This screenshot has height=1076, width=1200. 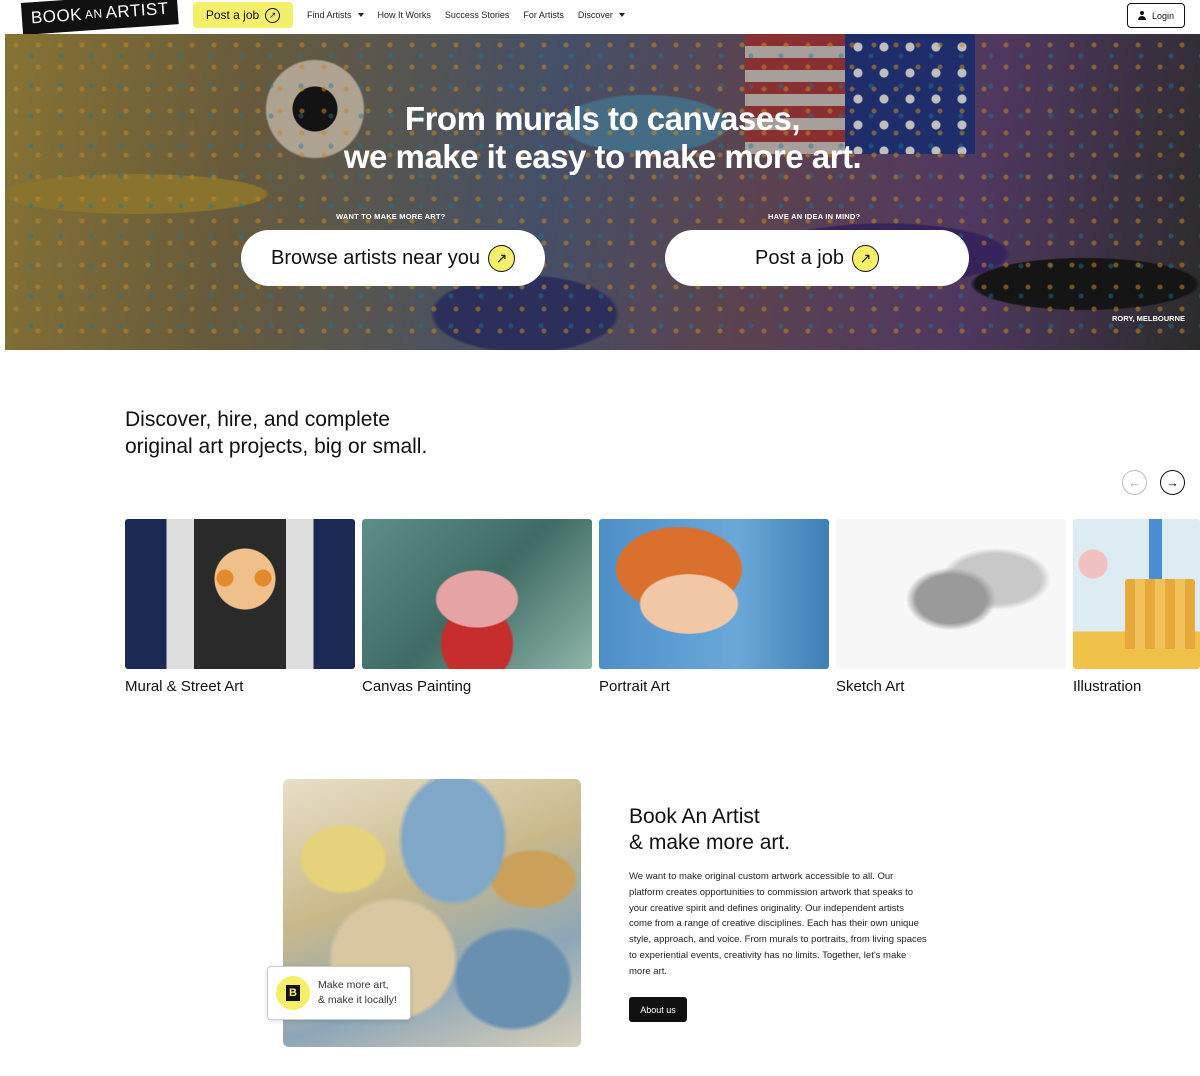 I want to click on category-card-canvas: Canvas Painting, so click(x=477, y=607).